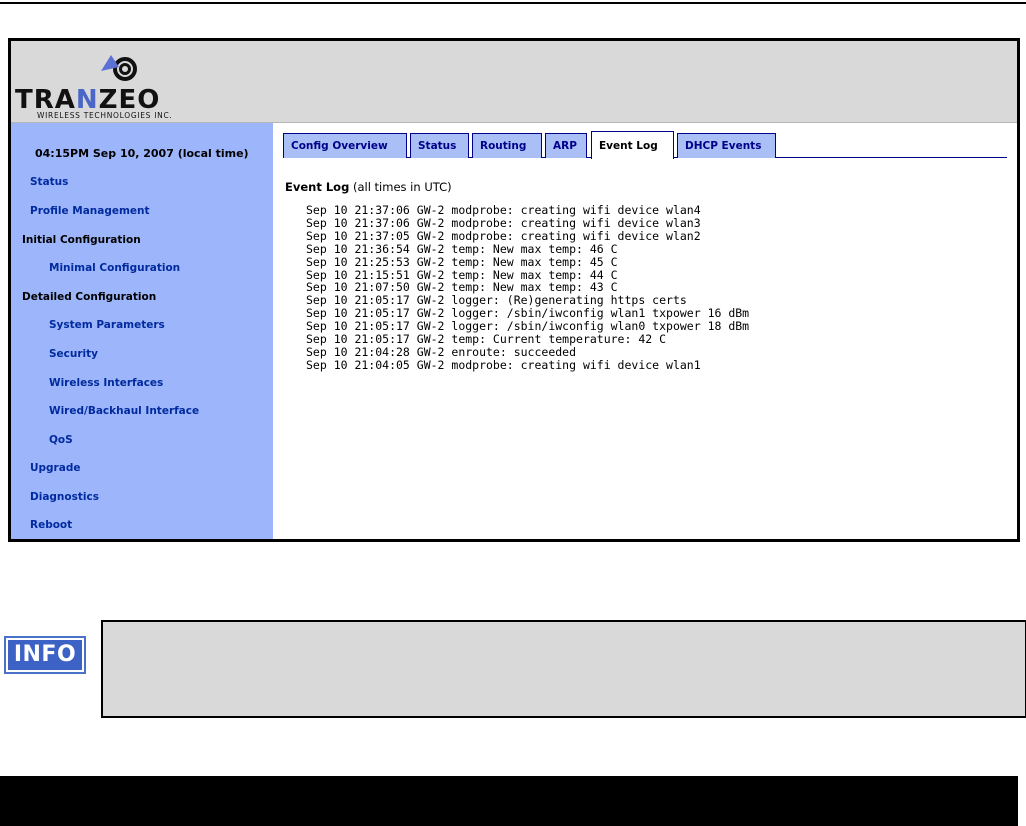 The height and width of the screenshot is (826, 1026). Describe the element at coordinates (81, 240) in the screenshot. I see `sidebar-section-initial-configuration: Initial Configuration` at that location.